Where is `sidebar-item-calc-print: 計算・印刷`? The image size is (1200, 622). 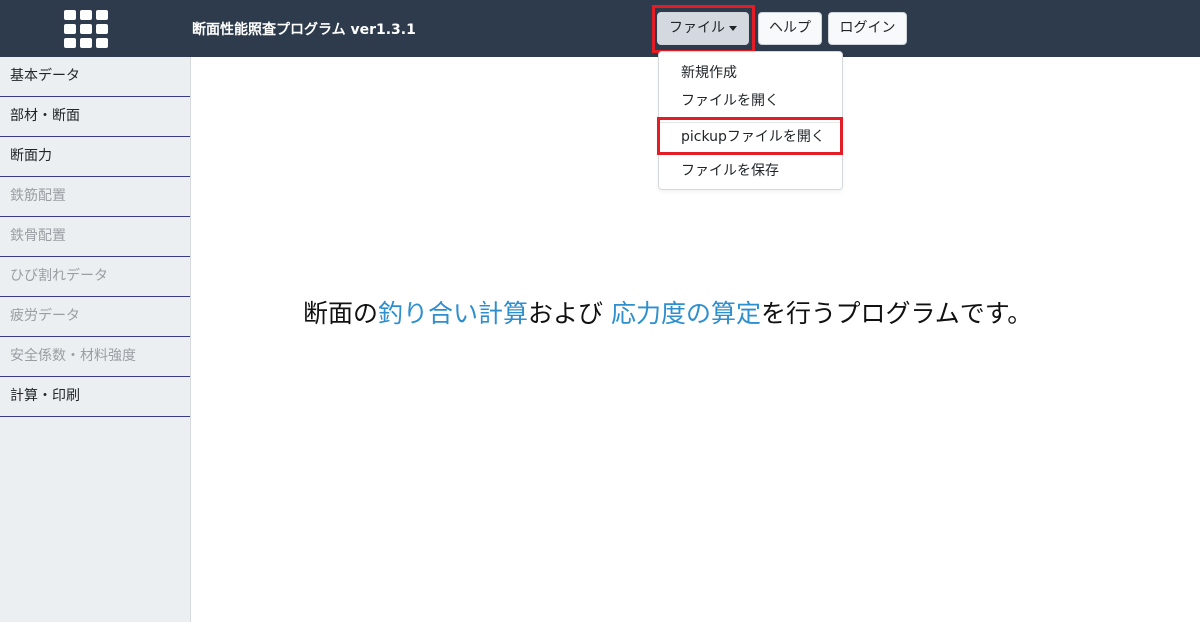
sidebar-item-calc-print: 計算・印刷 is located at coordinates (95, 397).